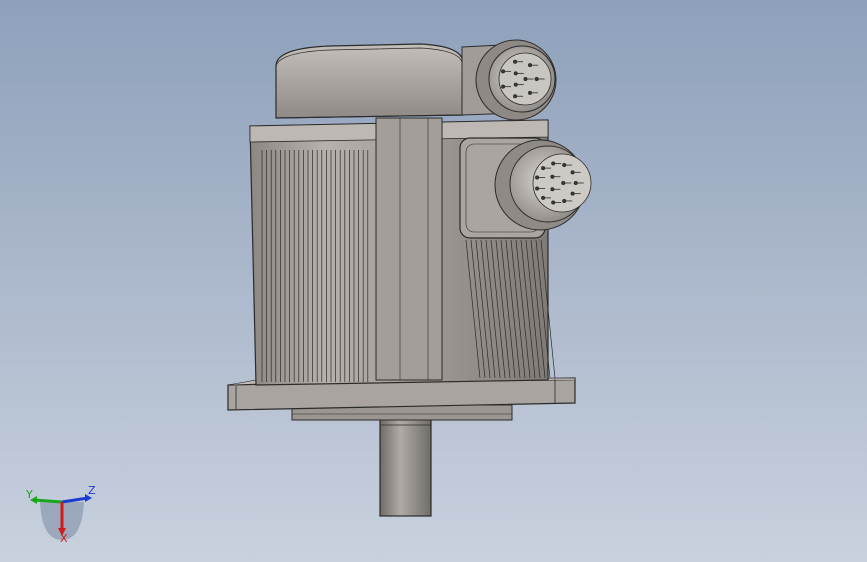 The height and width of the screenshot is (562, 867). I want to click on orientation-triad: Y Z X, so click(62, 515).